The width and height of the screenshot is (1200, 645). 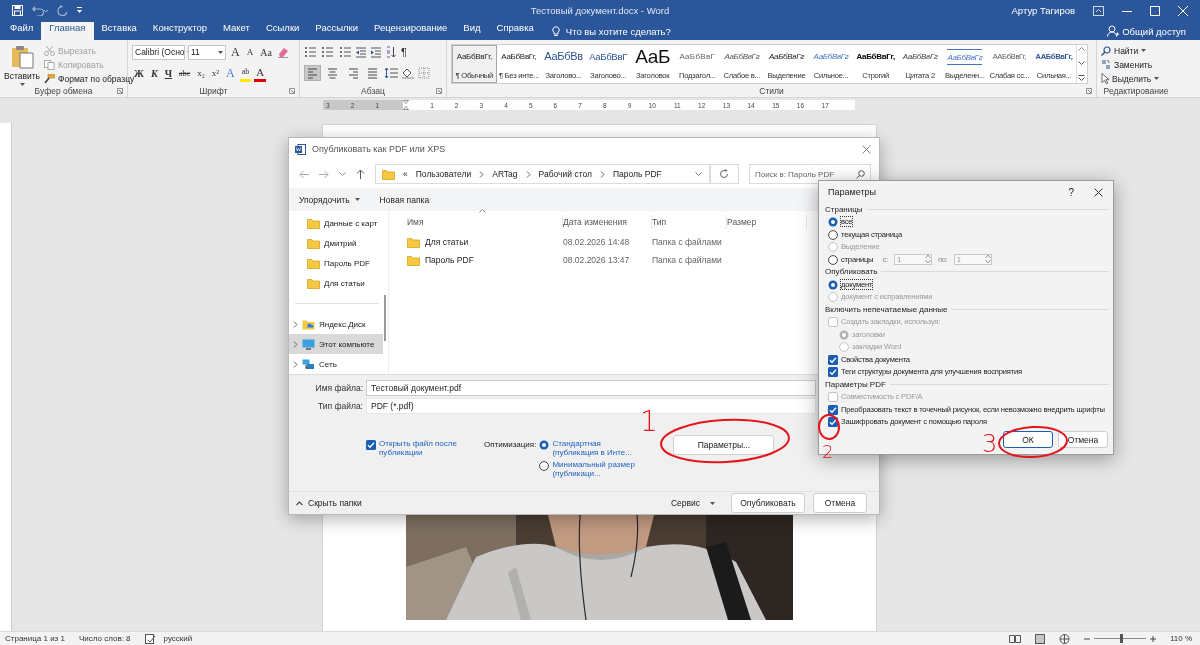 I want to click on save-icon, so click(x=17, y=10).